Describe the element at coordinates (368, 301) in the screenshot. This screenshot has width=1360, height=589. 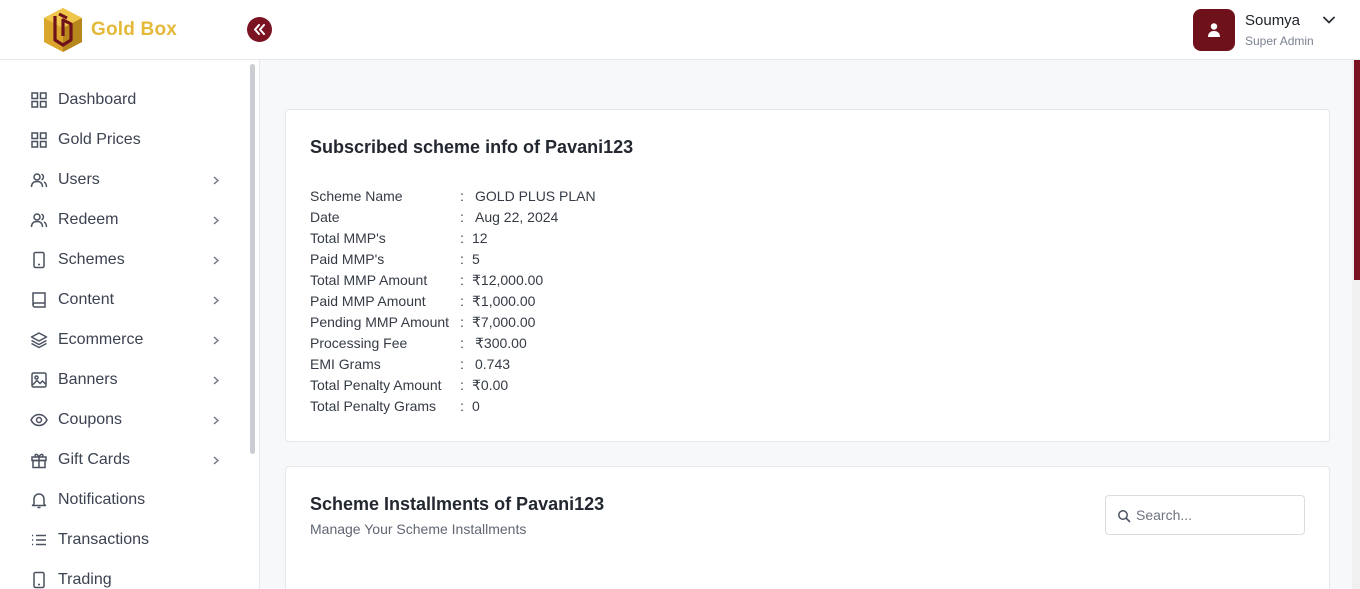
I see `info-label: Paid MMP Amount` at that location.